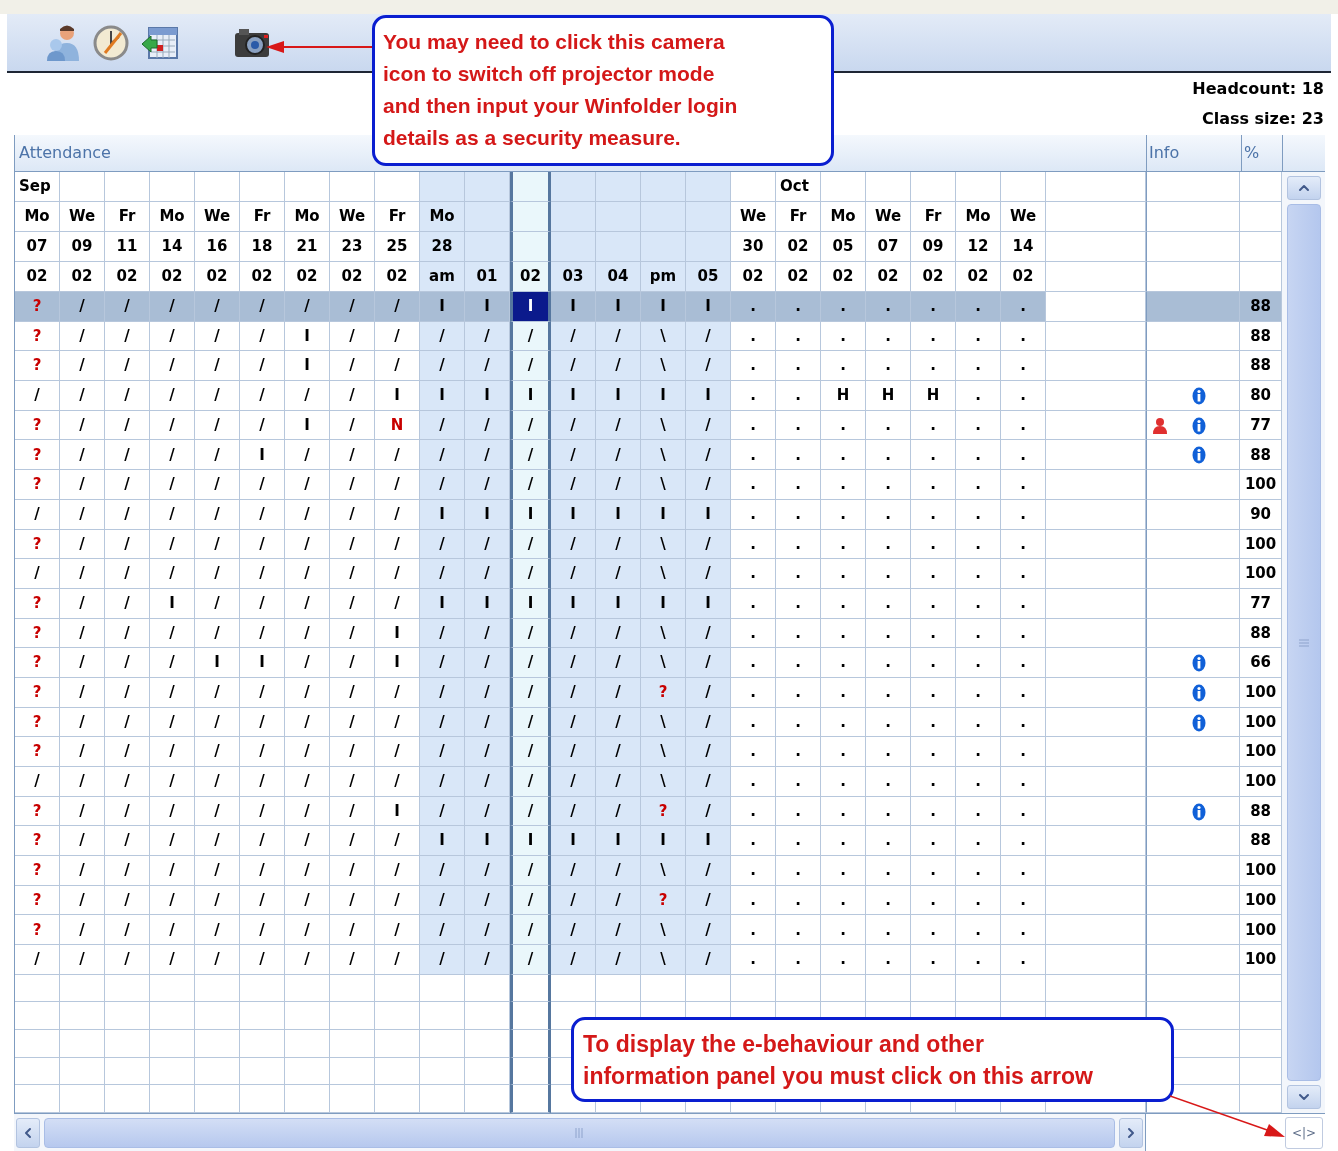 This screenshot has height=1151, width=1338. I want to click on scroll-left-button, so click(28, 1132).